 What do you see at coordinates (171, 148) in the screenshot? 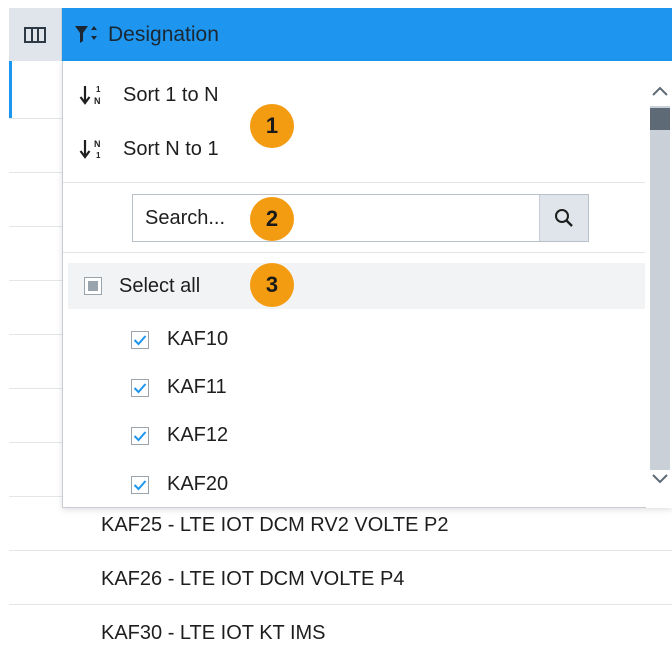
I see `sort-descending-label: Sort N to 1` at bounding box center [171, 148].